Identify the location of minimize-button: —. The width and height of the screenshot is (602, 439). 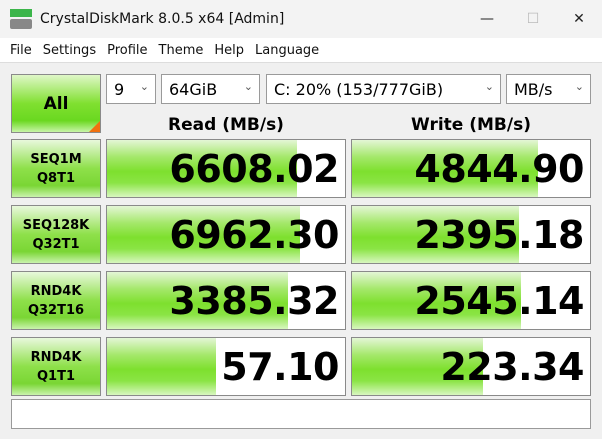
(487, 19).